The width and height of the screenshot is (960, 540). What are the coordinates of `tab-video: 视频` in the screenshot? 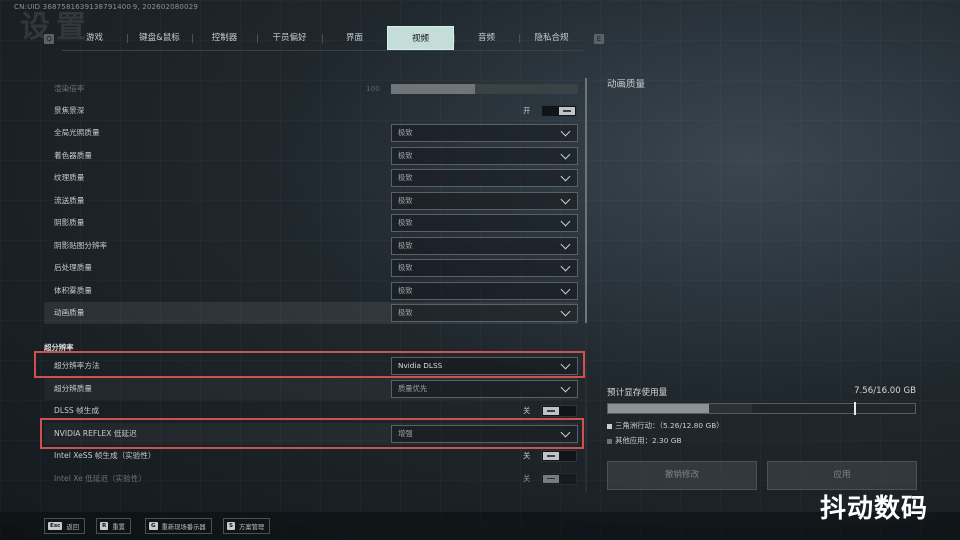 It's located at (420, 38).